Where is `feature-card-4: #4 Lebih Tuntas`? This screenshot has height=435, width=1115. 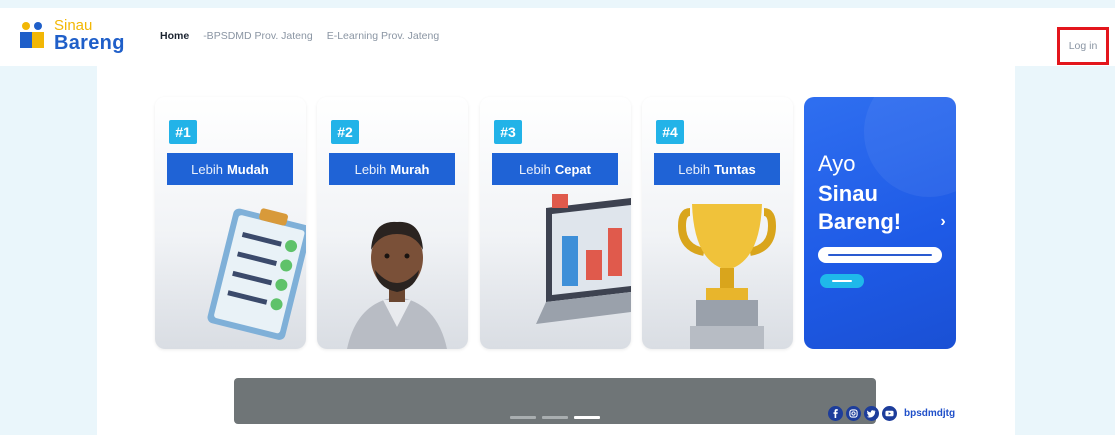 feature-card-4: #4 Lebih Tuntas is located at coordinates (717, 223).